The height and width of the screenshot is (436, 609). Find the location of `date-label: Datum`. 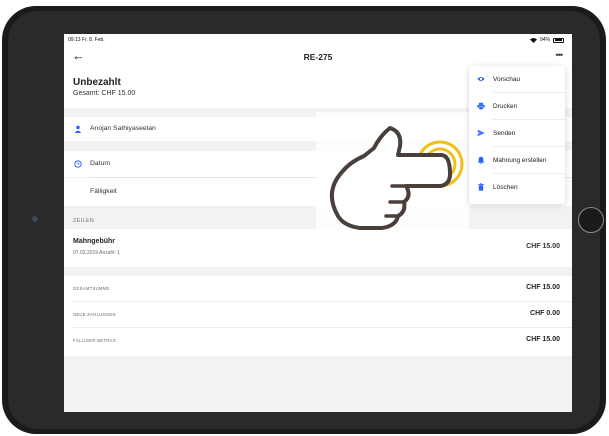

date-label: Datum is located at coordinates (100, 163).